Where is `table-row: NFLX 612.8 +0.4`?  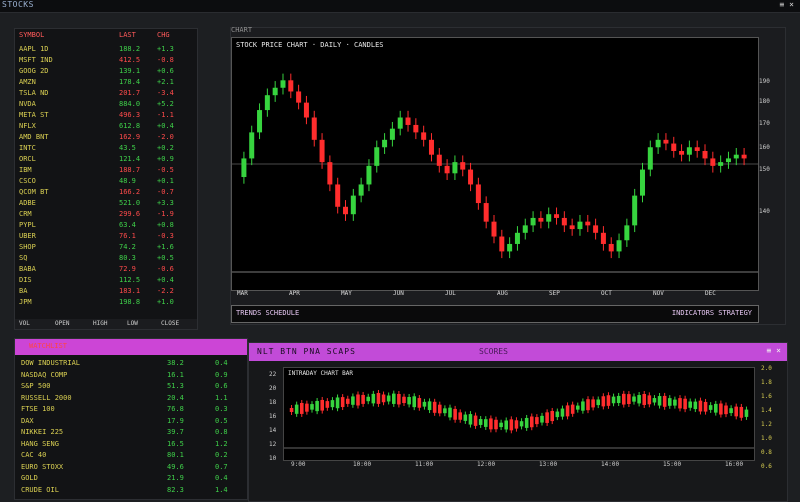
table-row: NFLX 612.8 +0.4 is located at coordinates (106, 127).